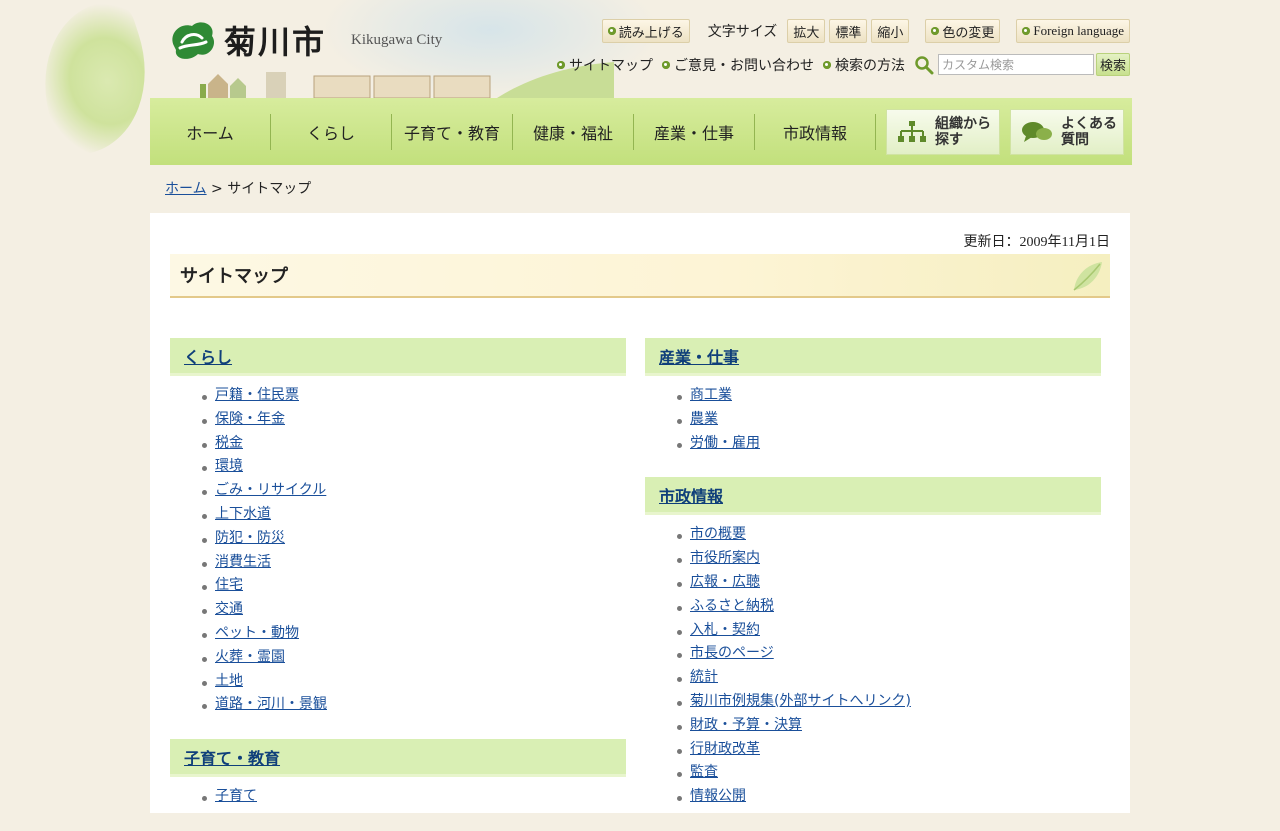 The height and width of the screenshot is (831, 1280). I want to click on sitemap-link: 道路・河川・景観, so click(271, 704).